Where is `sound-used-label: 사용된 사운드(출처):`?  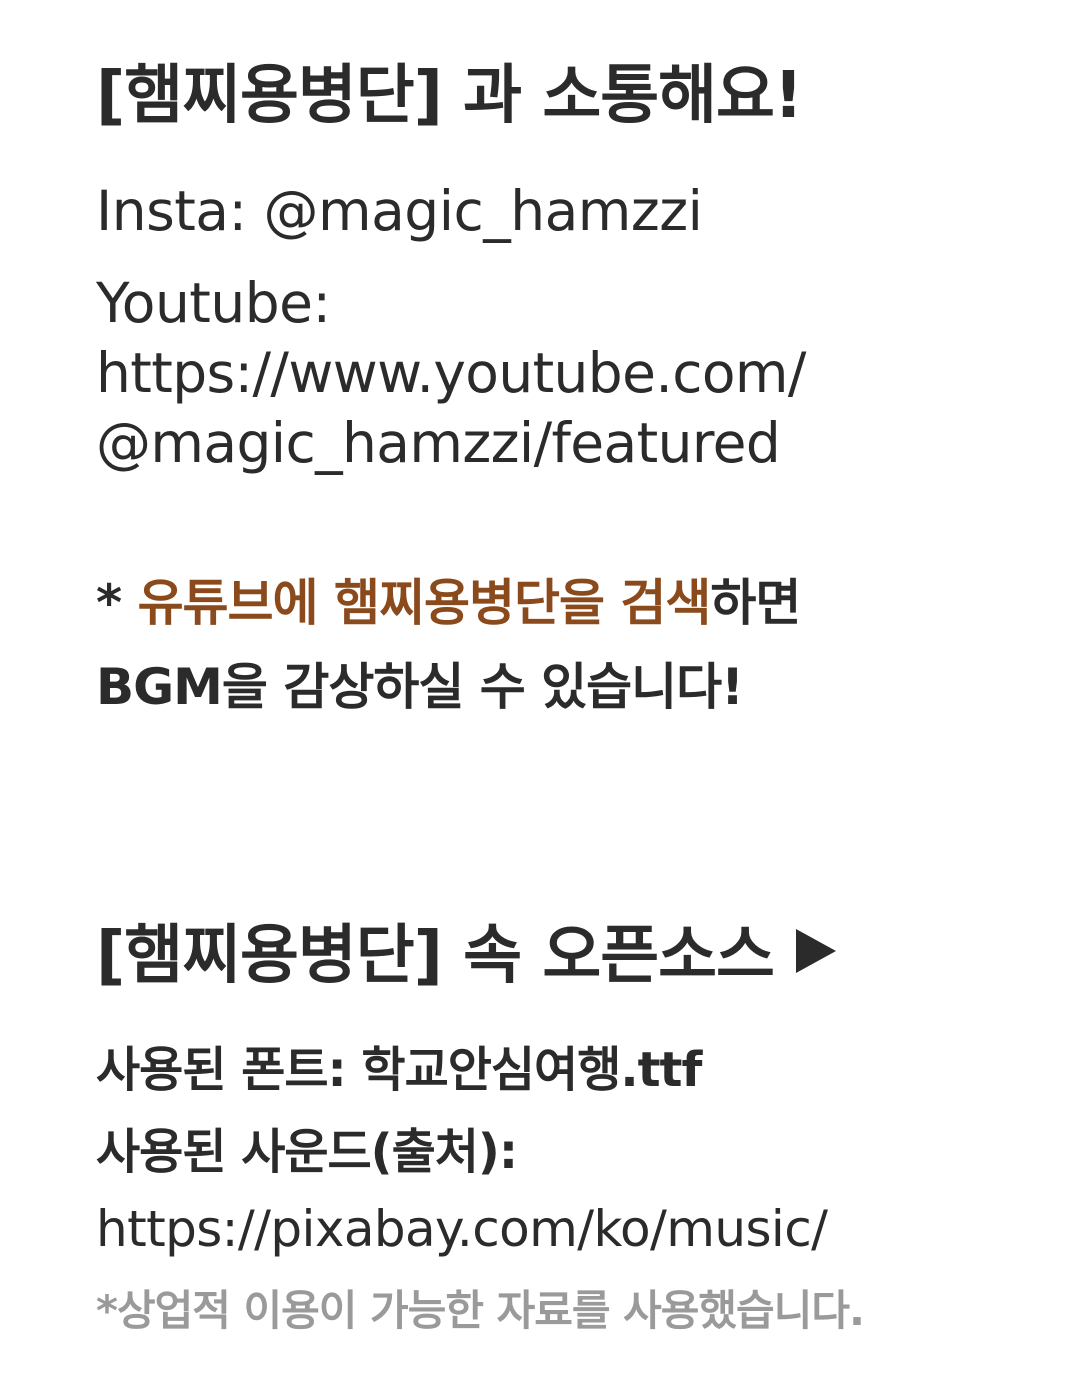 sound-used-label: 사용된 사운드(출처): is located at coordinates (307, 1152).